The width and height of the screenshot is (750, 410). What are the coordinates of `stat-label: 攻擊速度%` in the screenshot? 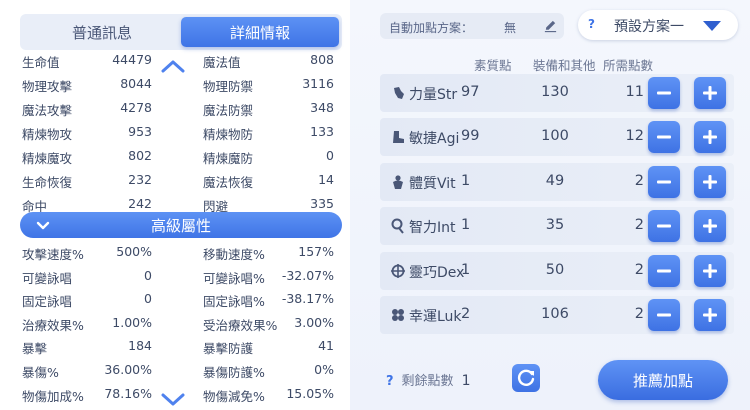 It's located at (53, 254).